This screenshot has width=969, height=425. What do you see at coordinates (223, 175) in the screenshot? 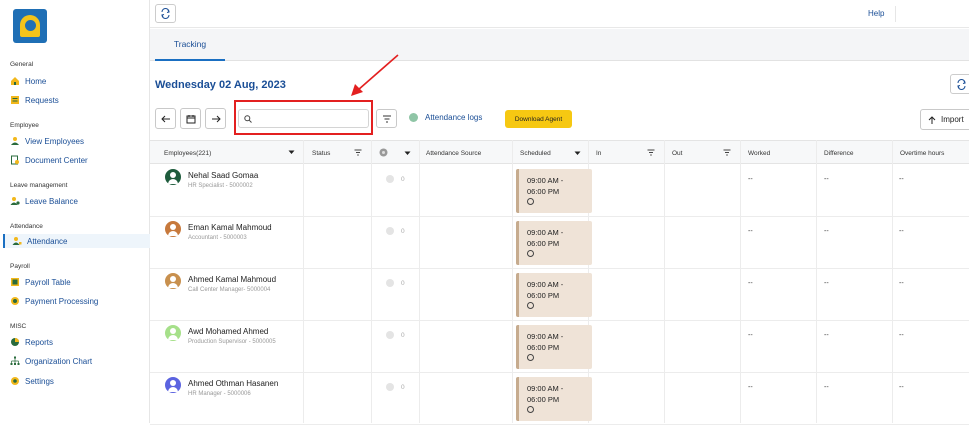
I see `employee-name: Nehal Saad Gomaa` at bounding box center [223, 175].